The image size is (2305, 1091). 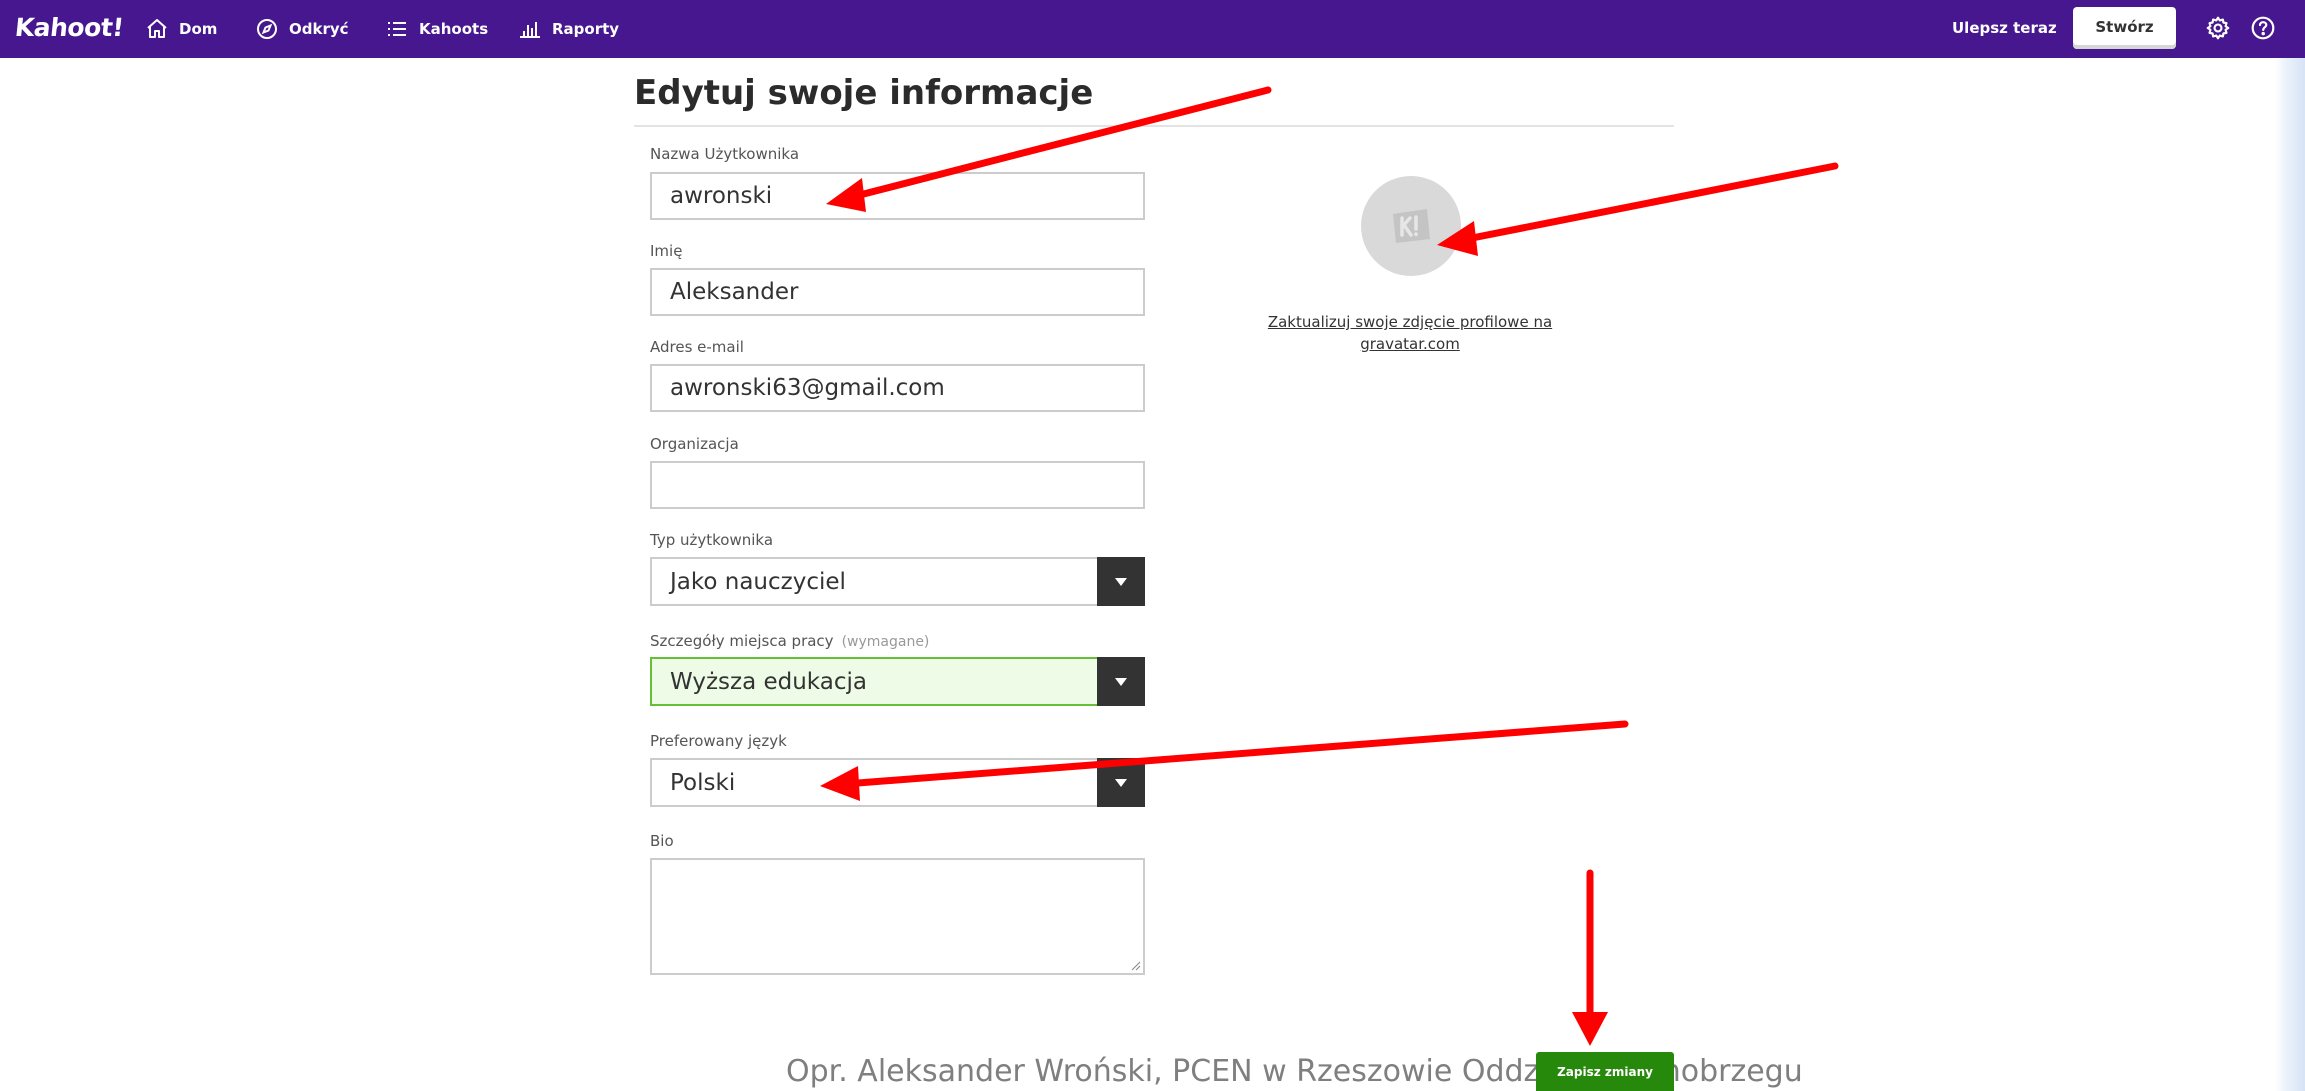 What do you see at coordinates (897, 681) in the screenshot?
I see `workplace-select: Wyższa edukacja` at bounding box center [897, 681].